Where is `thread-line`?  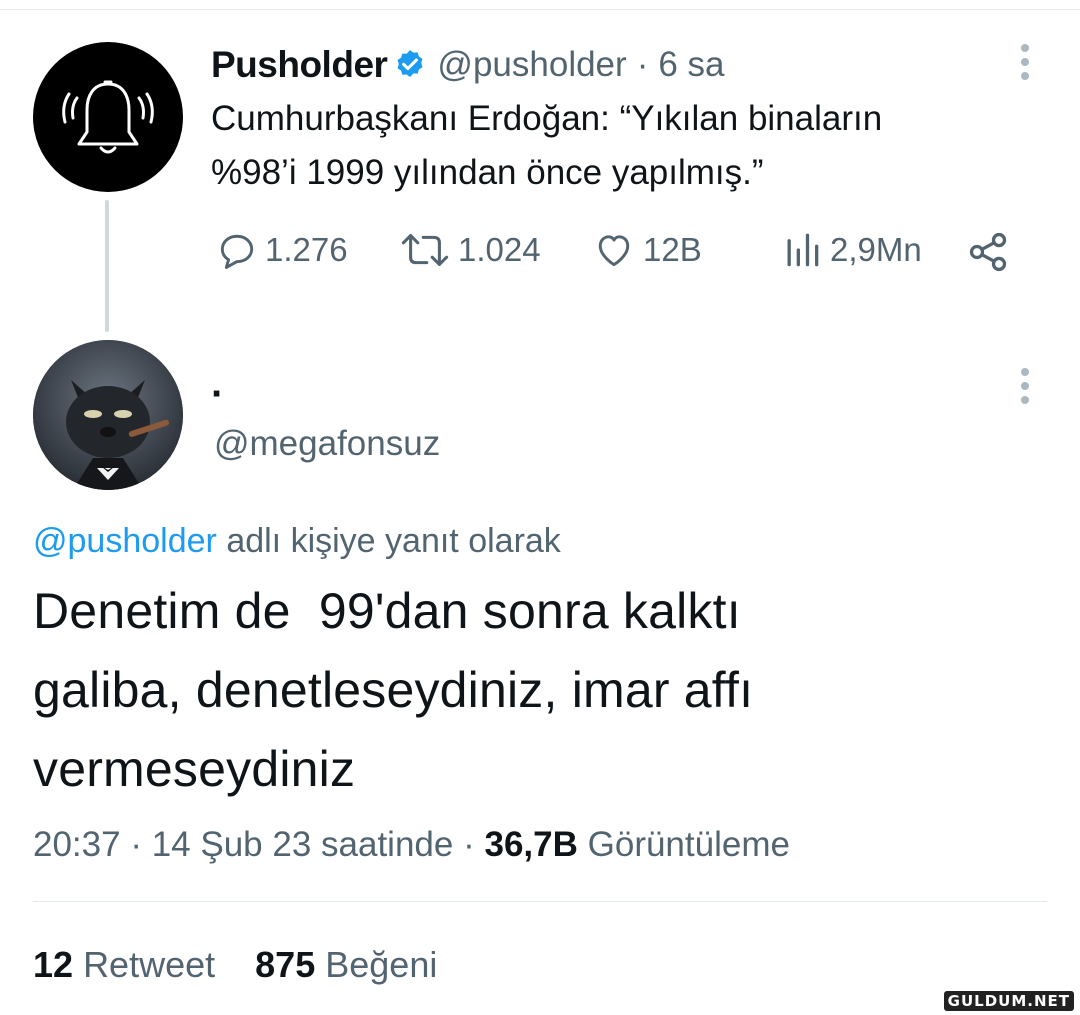 thread-line is located at coordinates (107, 266).